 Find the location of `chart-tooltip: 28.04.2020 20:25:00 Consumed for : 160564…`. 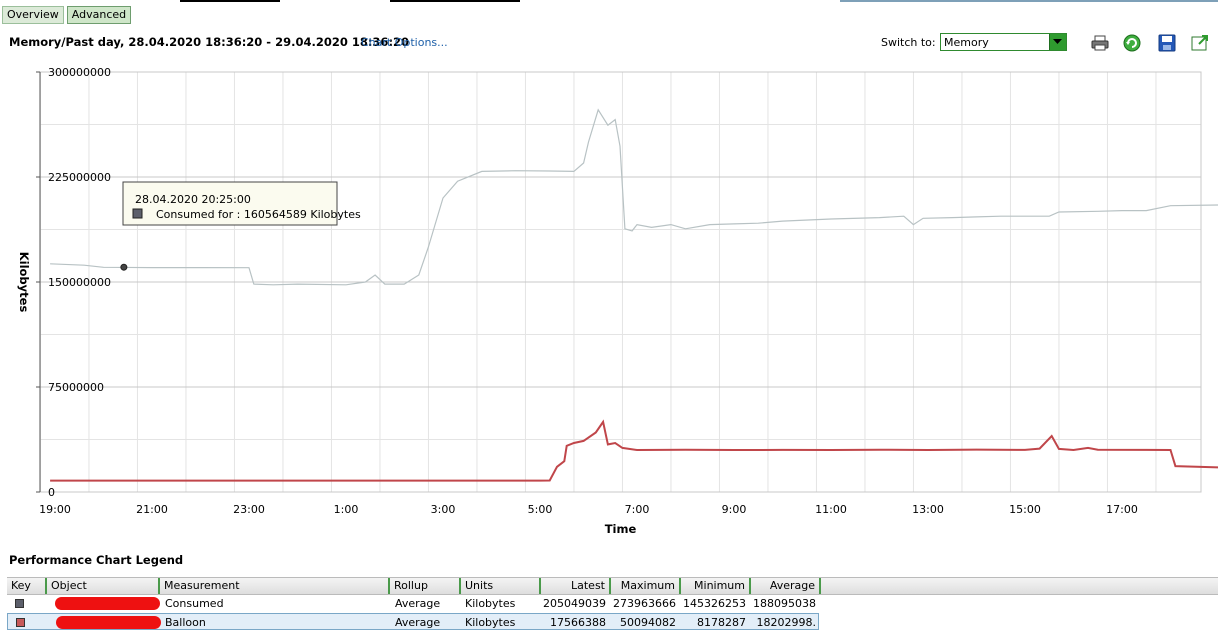

chart-tooltip: 28.04.2020 20:25:00 Consumed for : 160564… is located at coordinates (241, 203).